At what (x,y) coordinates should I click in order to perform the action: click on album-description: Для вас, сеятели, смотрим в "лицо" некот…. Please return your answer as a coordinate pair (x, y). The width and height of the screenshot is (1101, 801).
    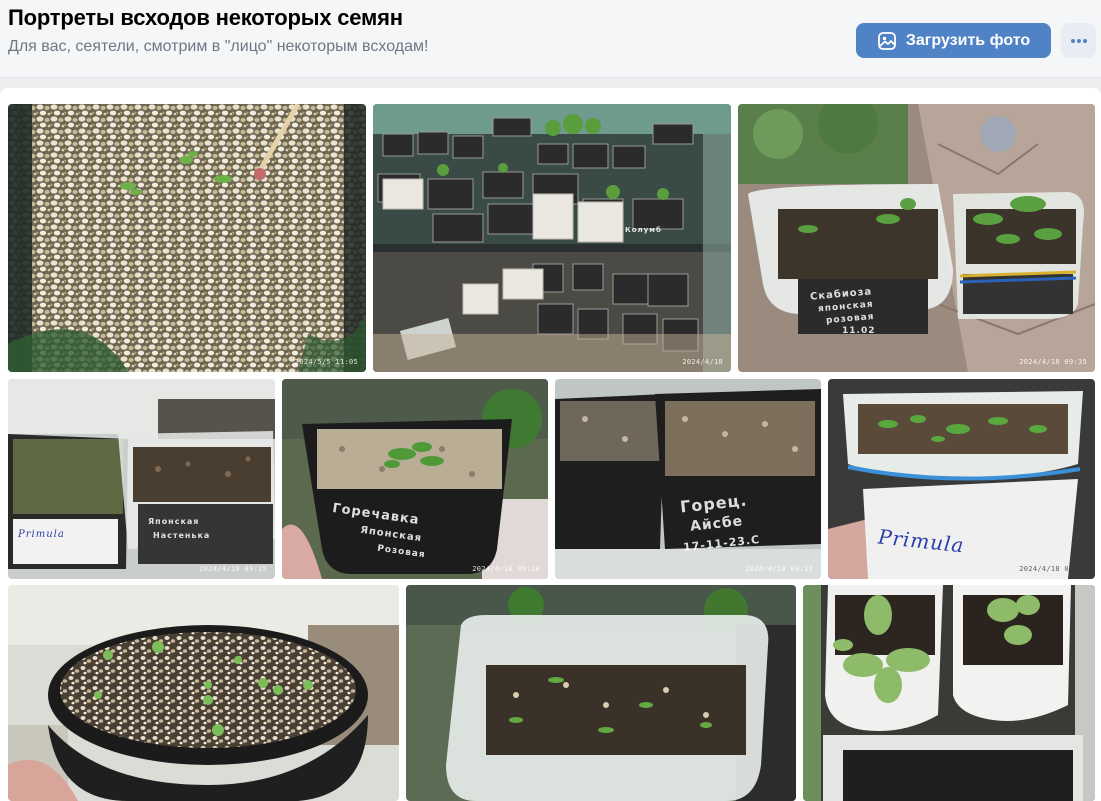
    Looking at the image, I should click on (218, 46).